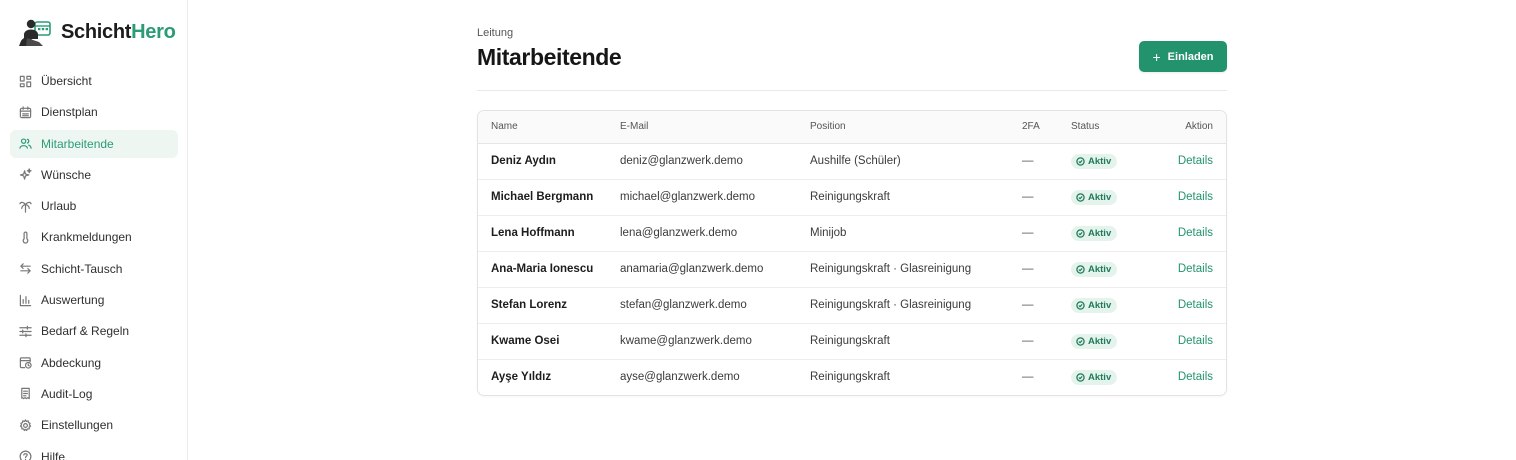 This screenshot has width=1516, height=460. I want to click on sidebar-item-label: Urlaub, so click(59, 206).